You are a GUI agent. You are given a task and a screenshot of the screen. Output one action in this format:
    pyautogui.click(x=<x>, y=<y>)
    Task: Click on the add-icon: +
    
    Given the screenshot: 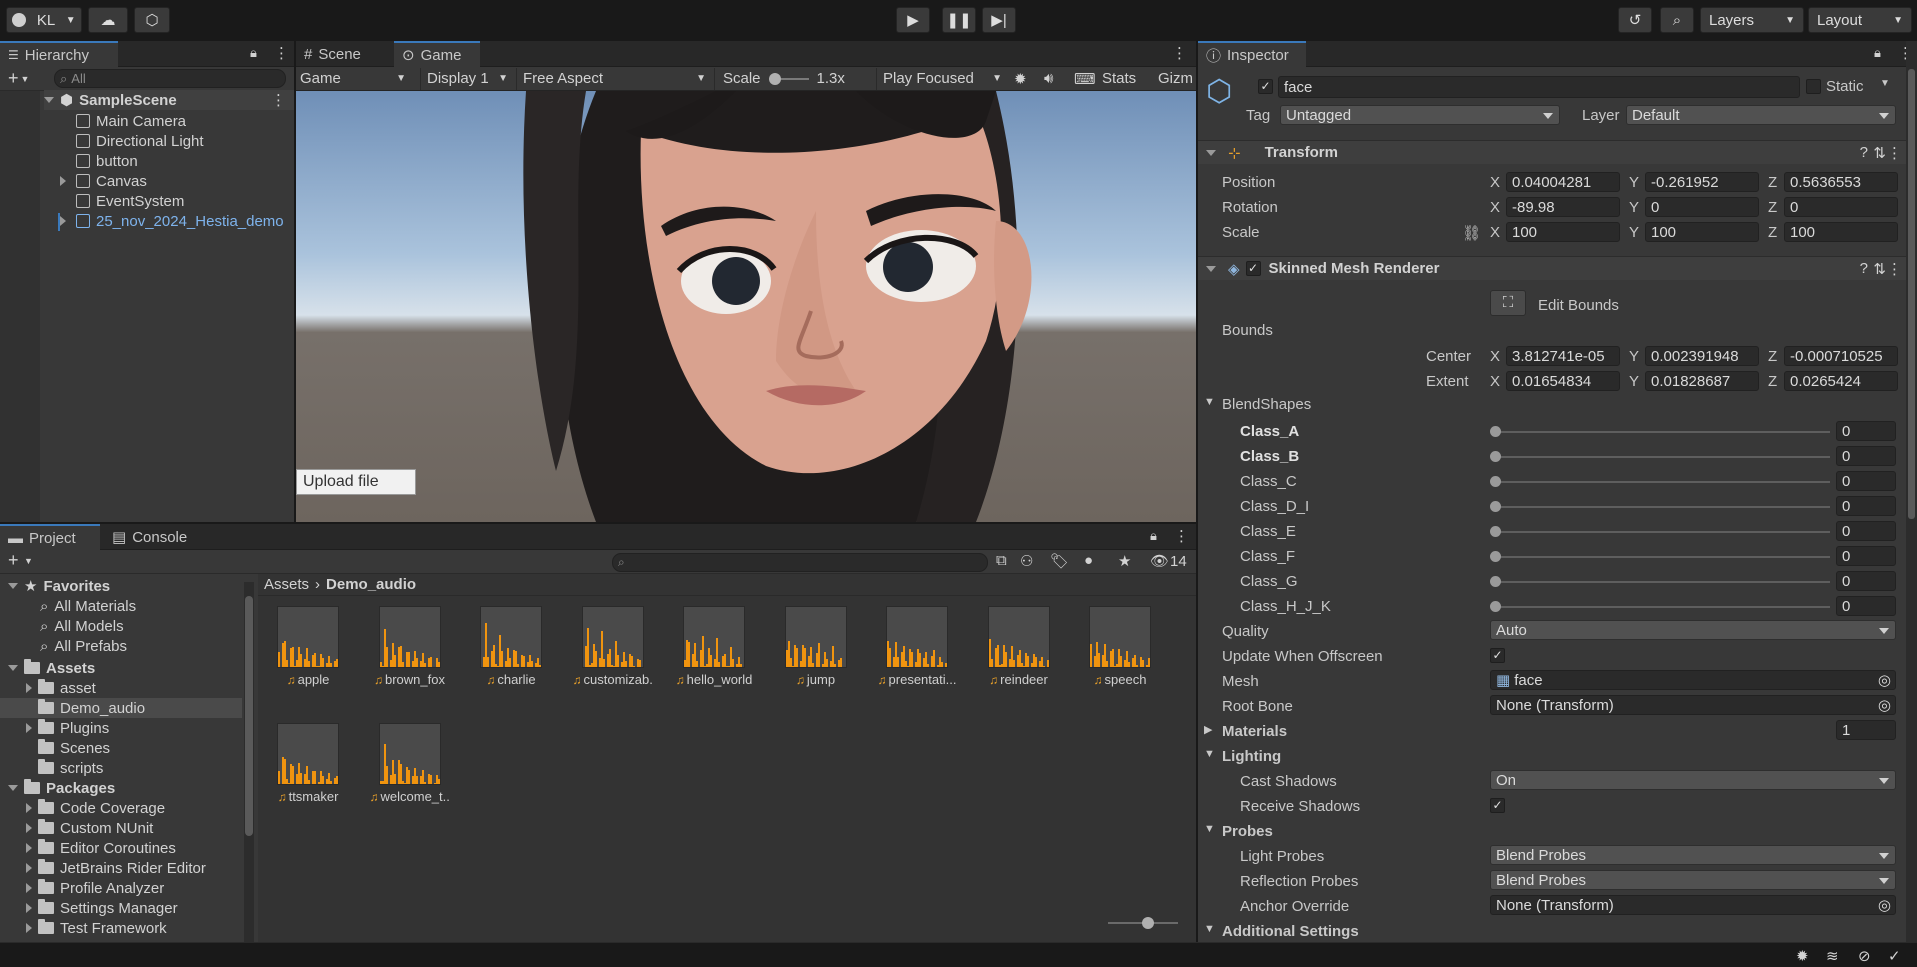 What is the action you would take?
    pyautogui.click(x=13, y=78)
    